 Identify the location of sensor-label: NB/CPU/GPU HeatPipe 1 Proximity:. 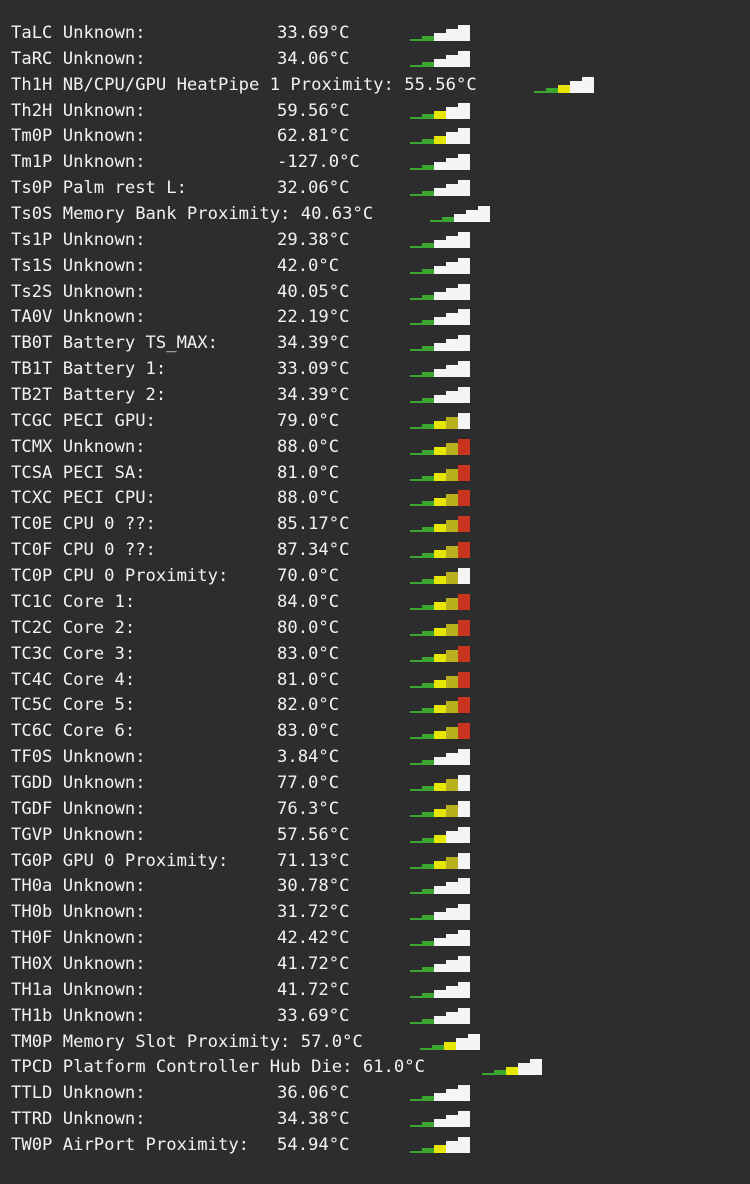
(223, 84).